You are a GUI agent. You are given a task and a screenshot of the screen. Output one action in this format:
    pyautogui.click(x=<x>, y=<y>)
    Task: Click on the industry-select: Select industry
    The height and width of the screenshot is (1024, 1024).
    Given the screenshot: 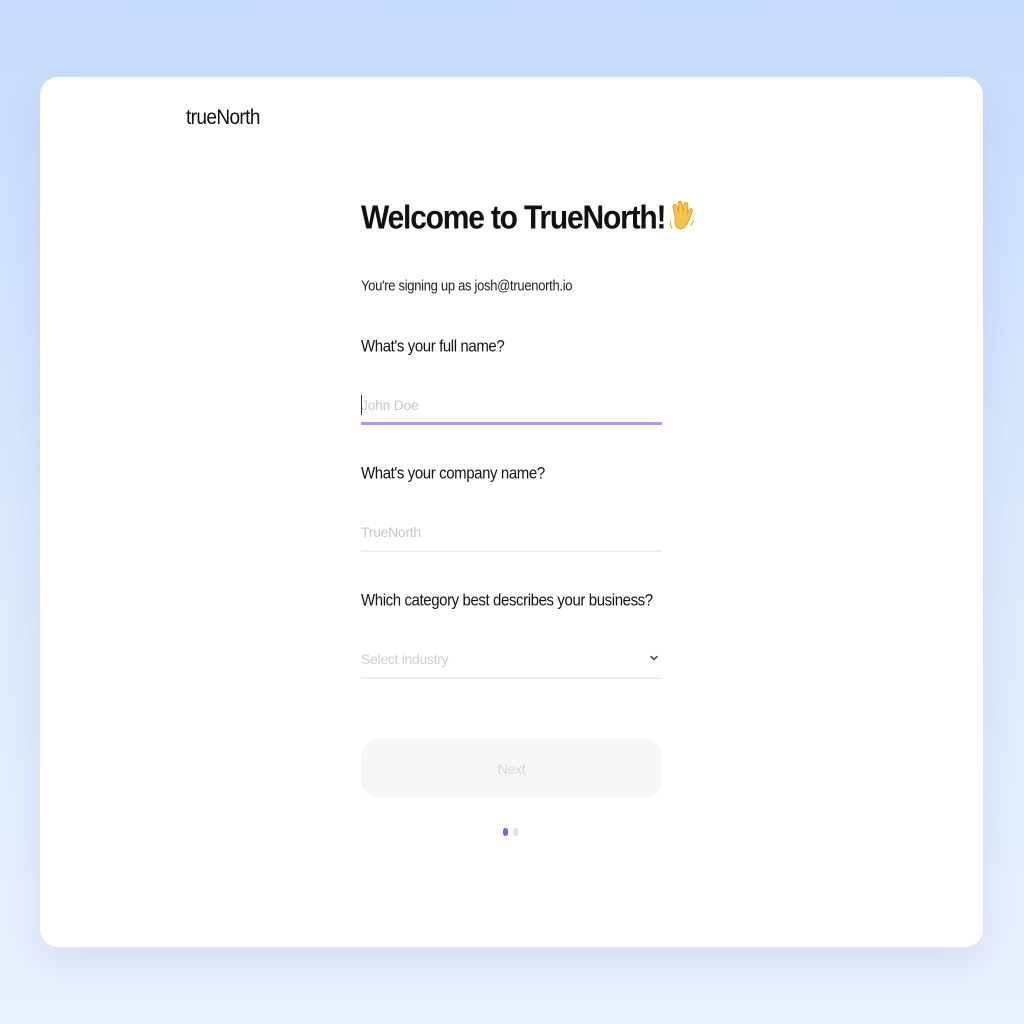 What is the action you would take?
    pyautogui.click(x=511, y=661)
    